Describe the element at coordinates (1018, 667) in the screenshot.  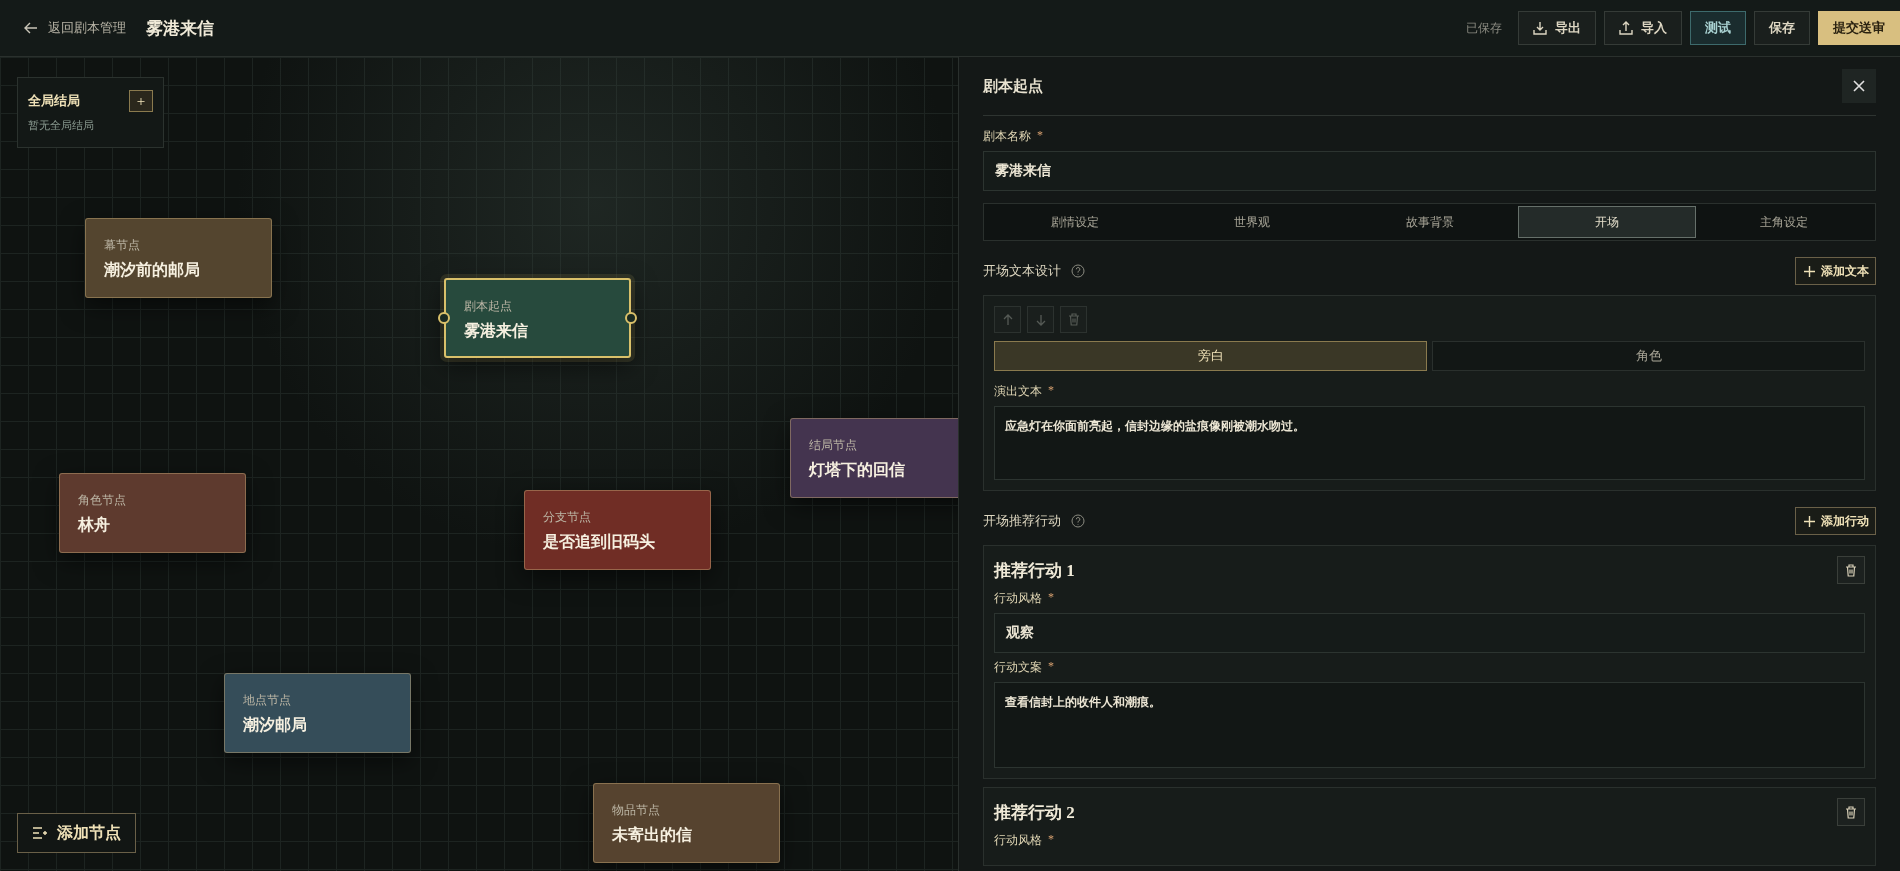
I see `field-label: 行动文案` at that location.